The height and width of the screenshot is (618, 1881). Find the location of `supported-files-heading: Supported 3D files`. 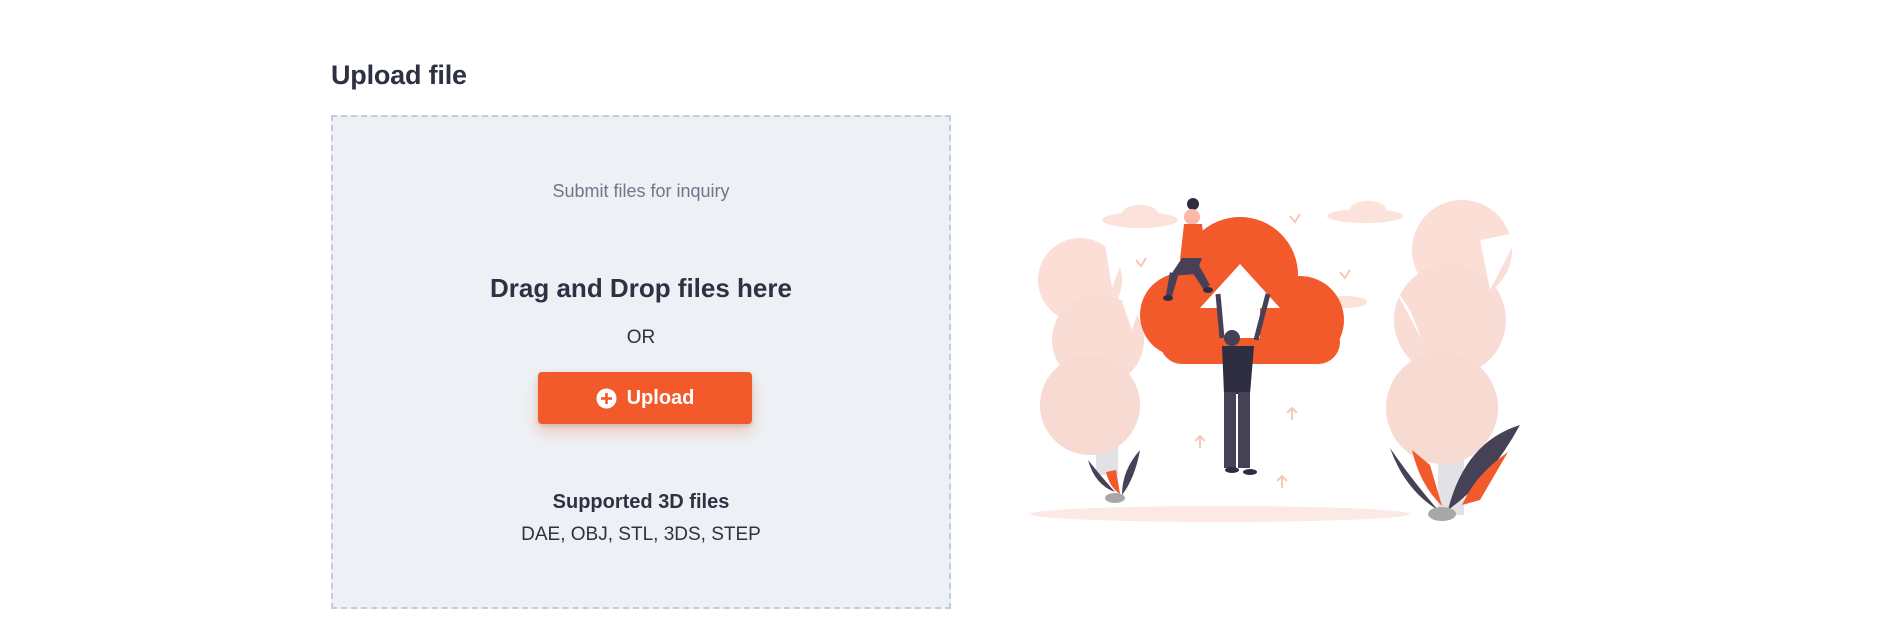

supported-files-heading: Supported 3D files is located at coordinates (641, 502).